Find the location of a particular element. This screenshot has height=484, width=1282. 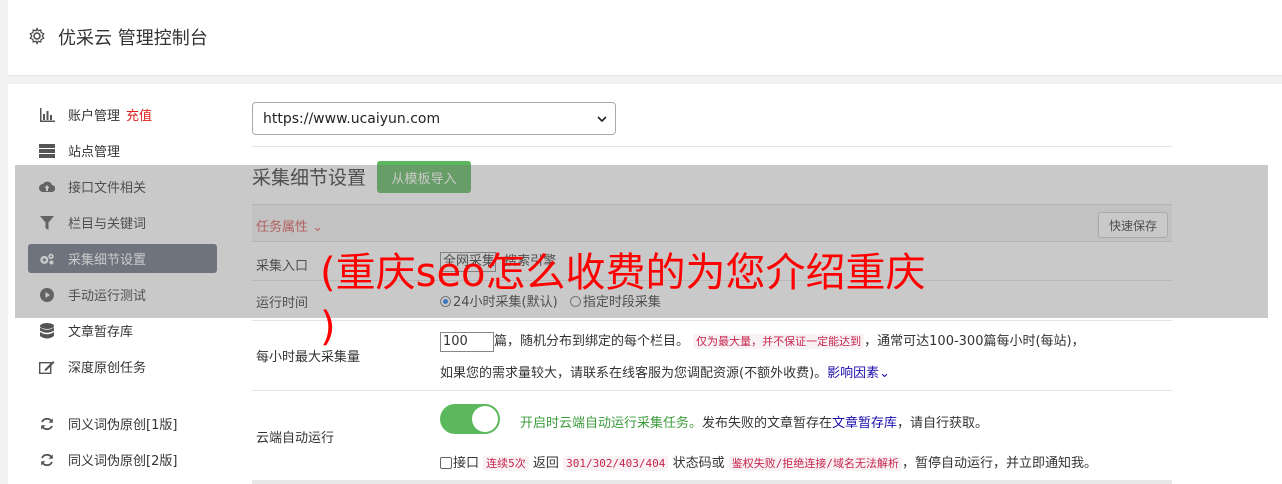

influence-factors-link: 影响因素 is located at coordinates (853, 373).